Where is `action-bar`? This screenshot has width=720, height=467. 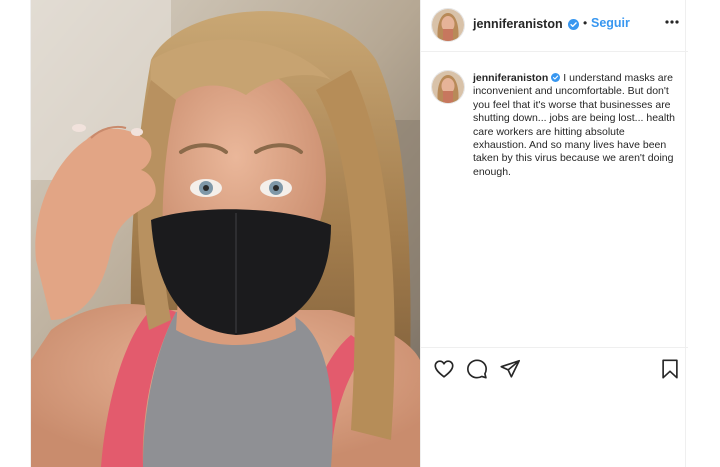 action-bar is located at coordinates (554, 369).